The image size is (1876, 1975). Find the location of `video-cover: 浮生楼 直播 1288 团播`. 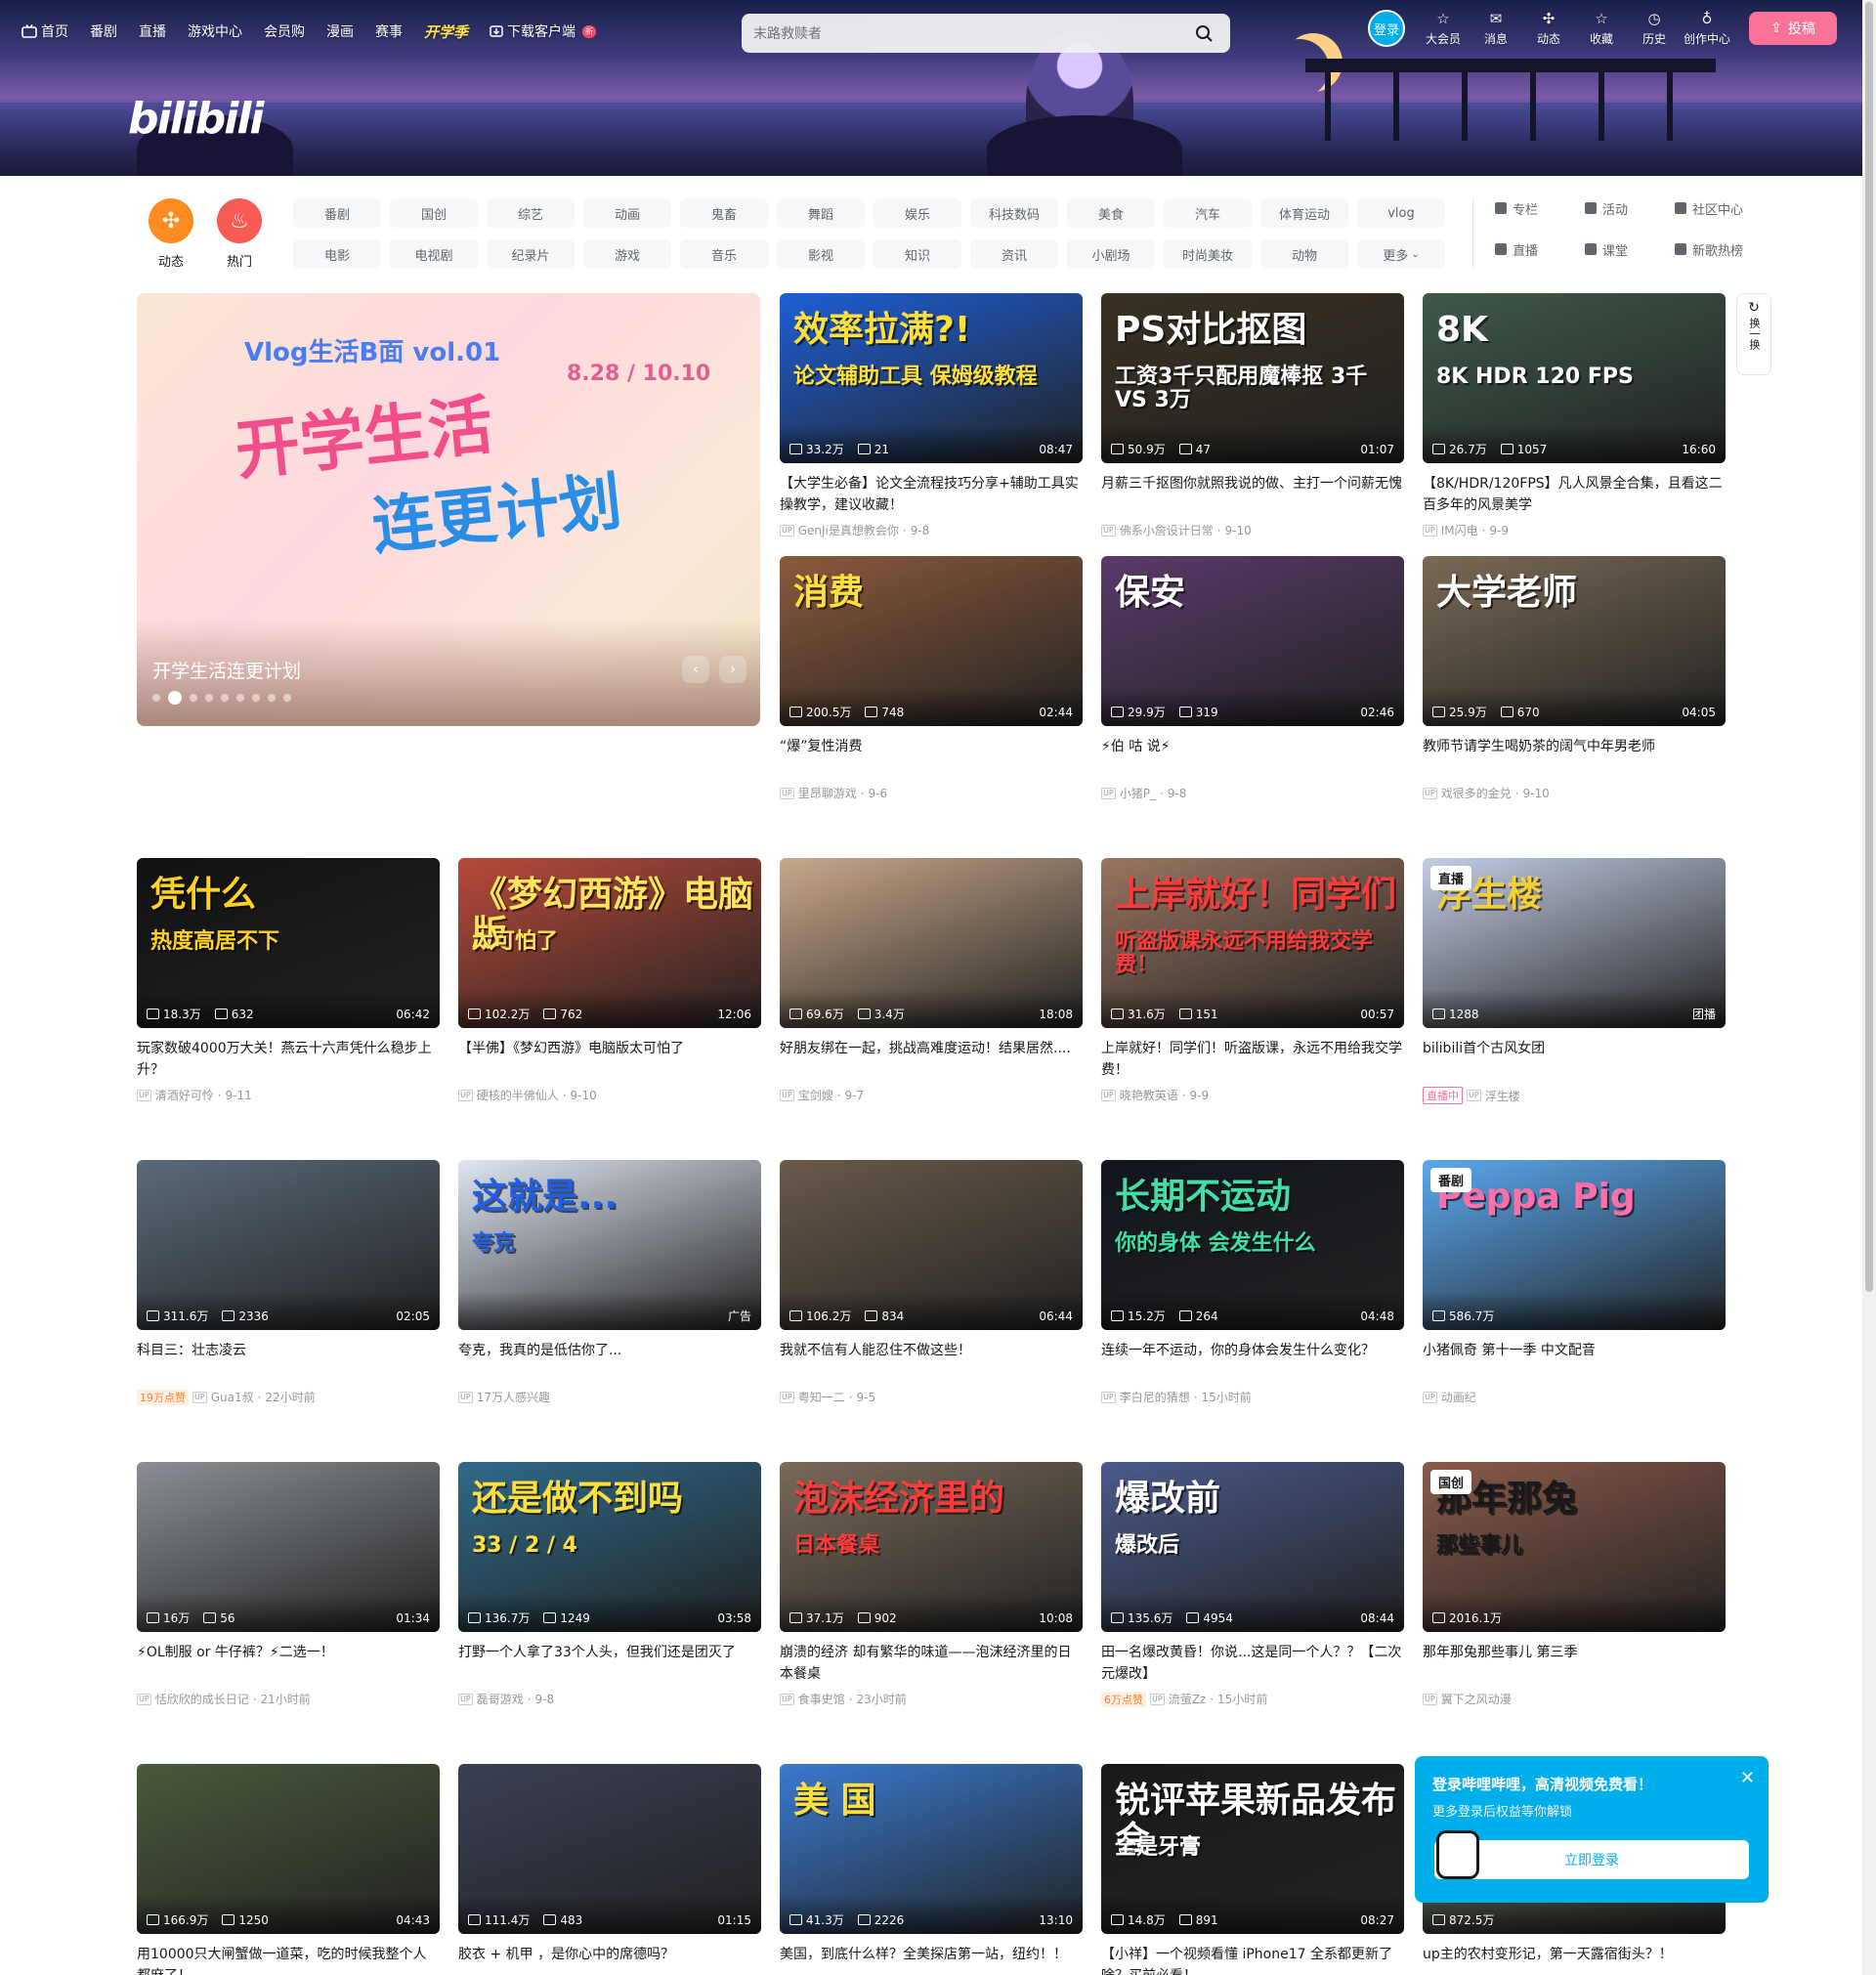

video-cover: 浮生楼 直播 1288 团播 is located at coordinates (1574, 943).